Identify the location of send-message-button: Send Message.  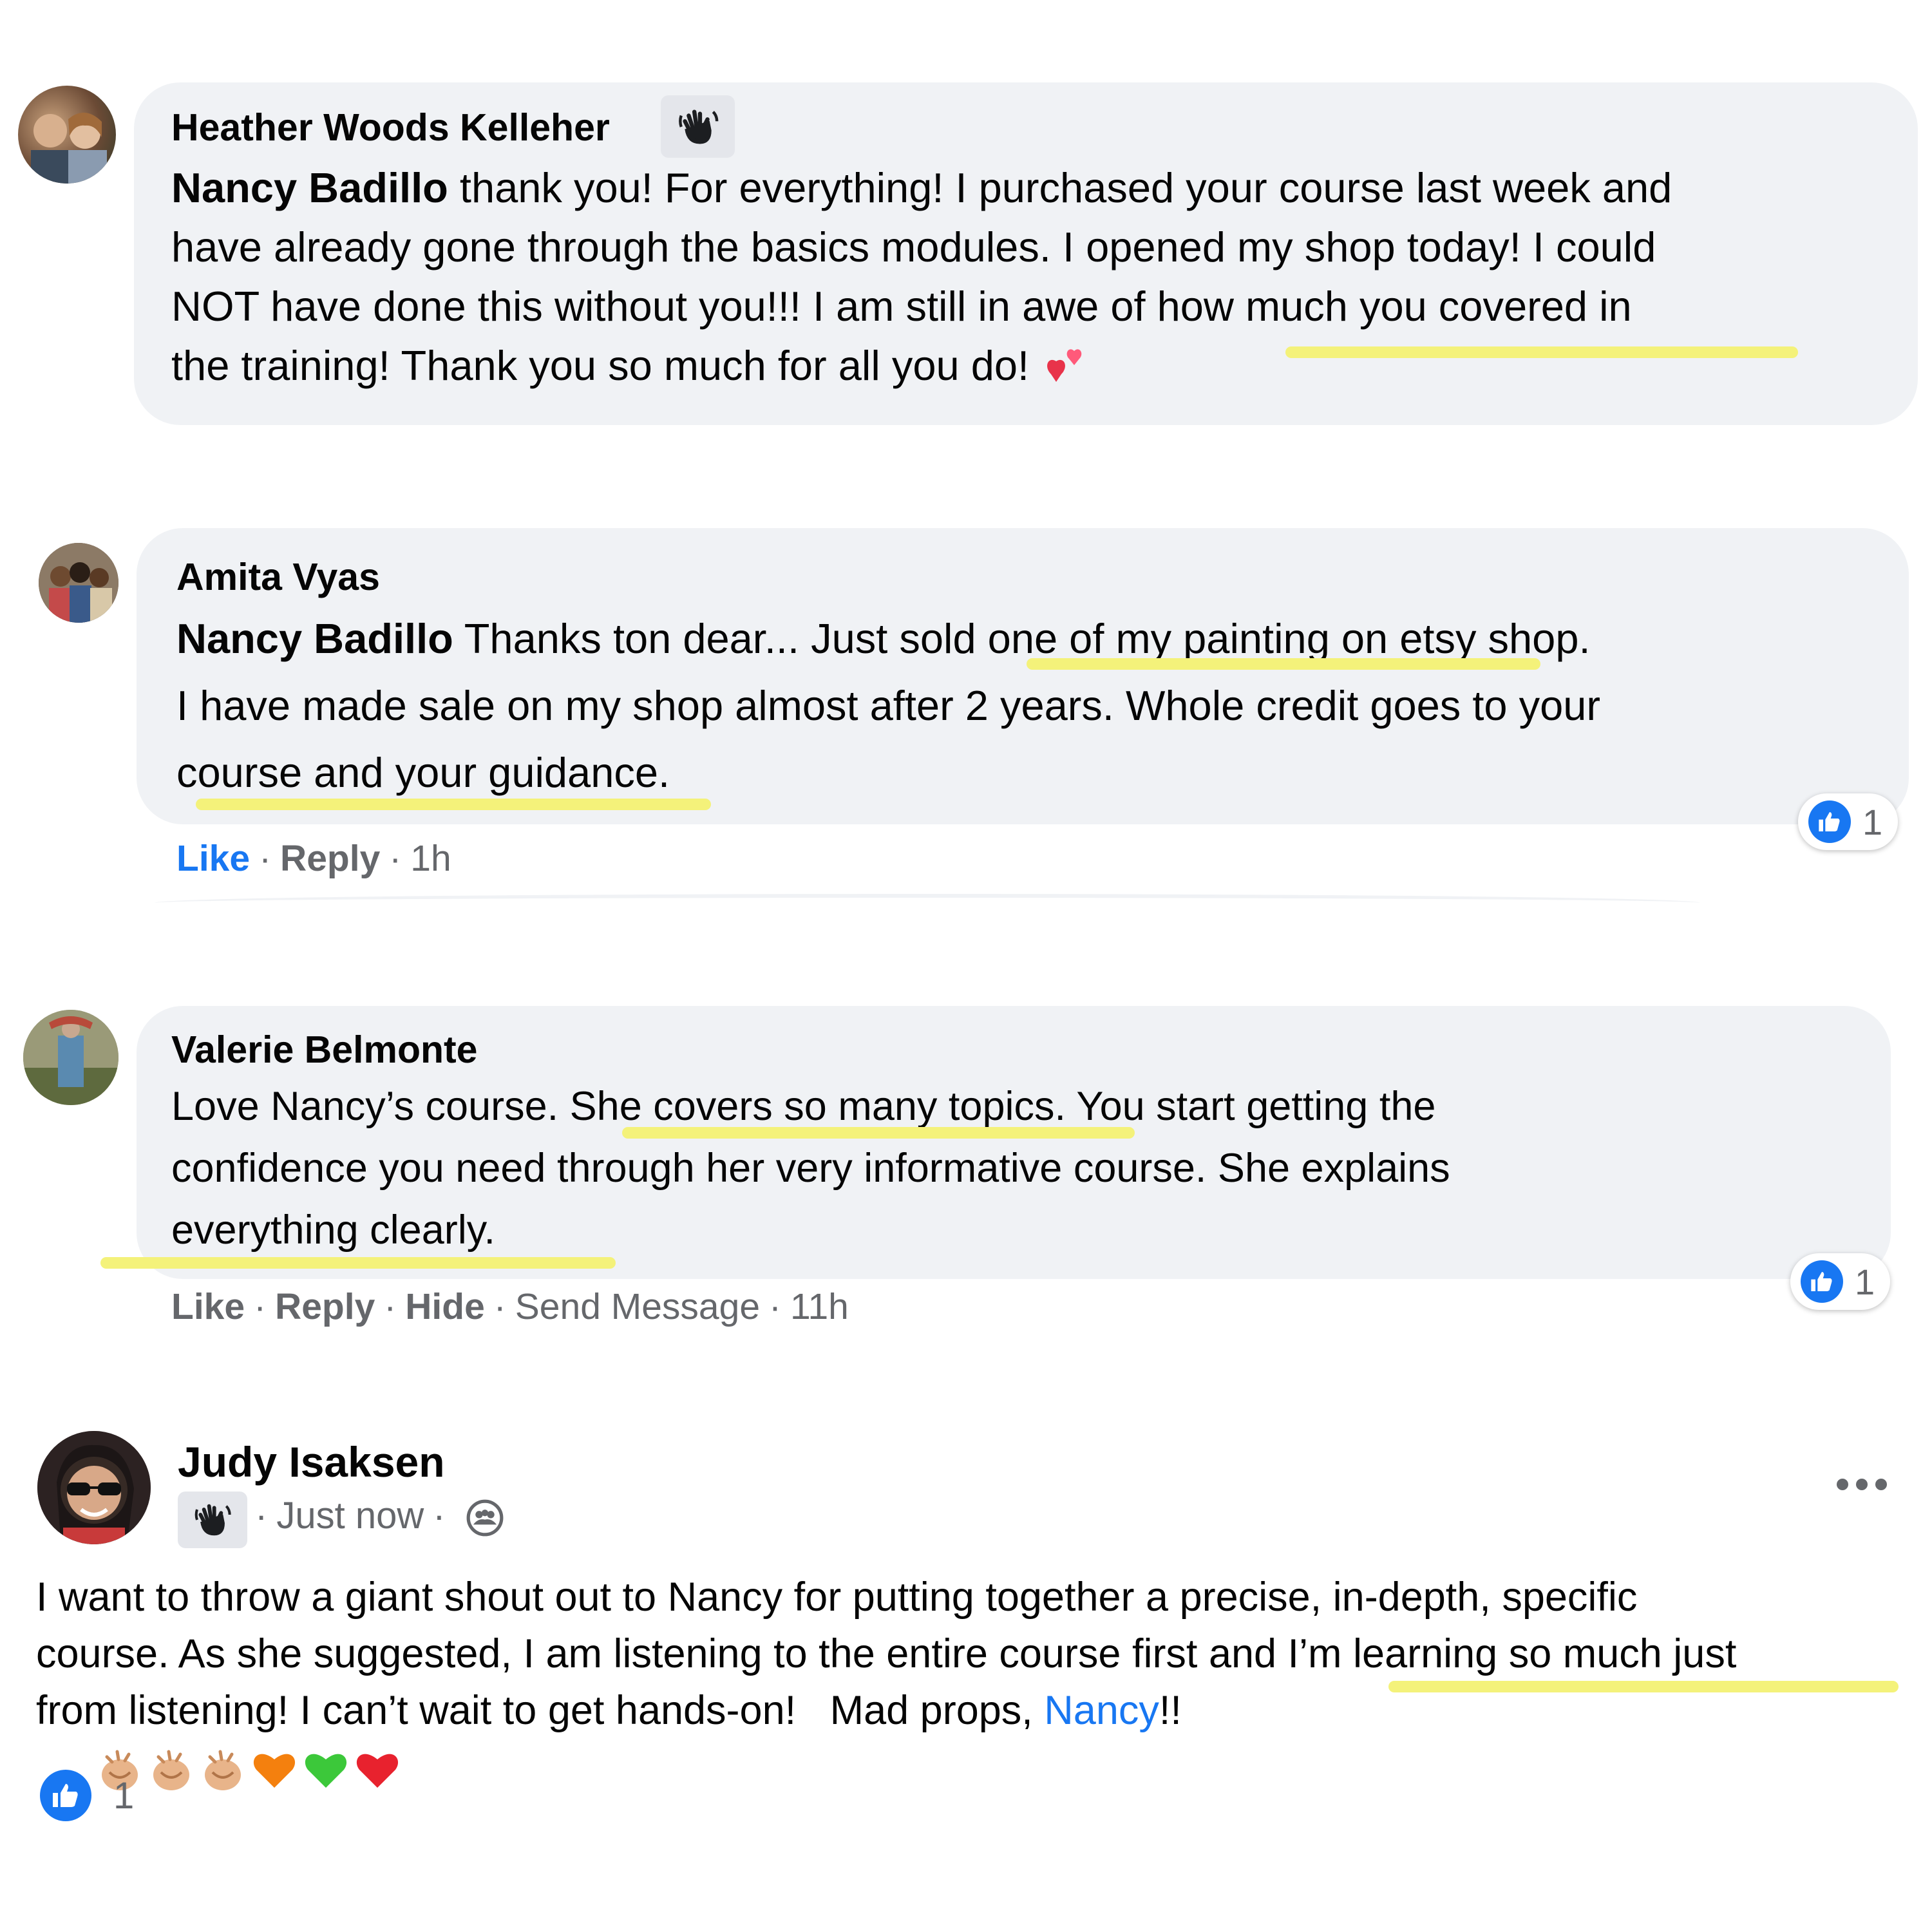
(637, 1306).